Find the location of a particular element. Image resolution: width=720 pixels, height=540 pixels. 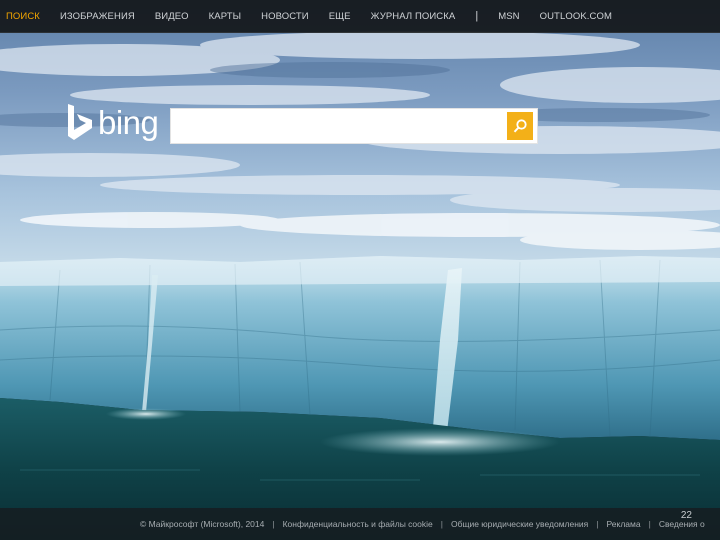

nav-item-outlook: OUTLOOK.COM is located at coordinates (576, 16).